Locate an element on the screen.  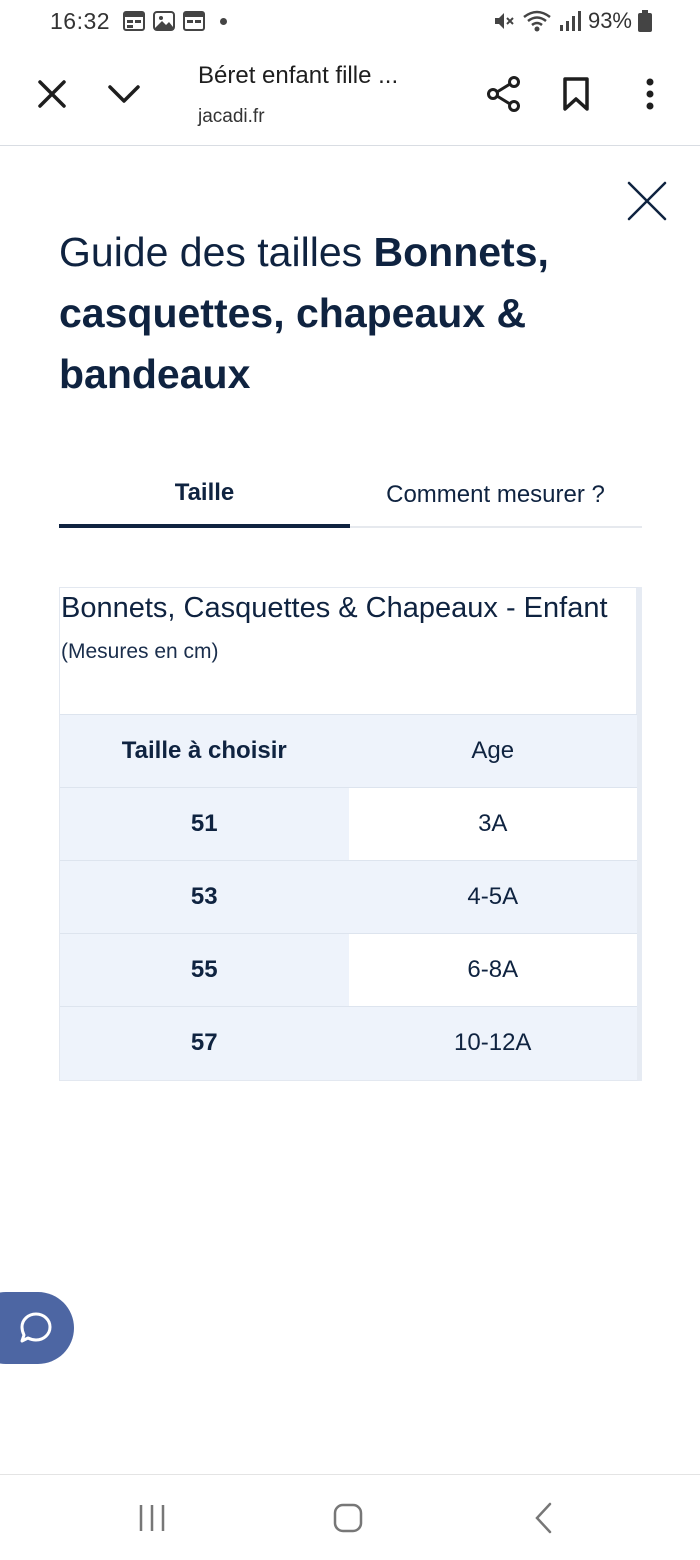
more-options-button is located at coordinates (650, 94).